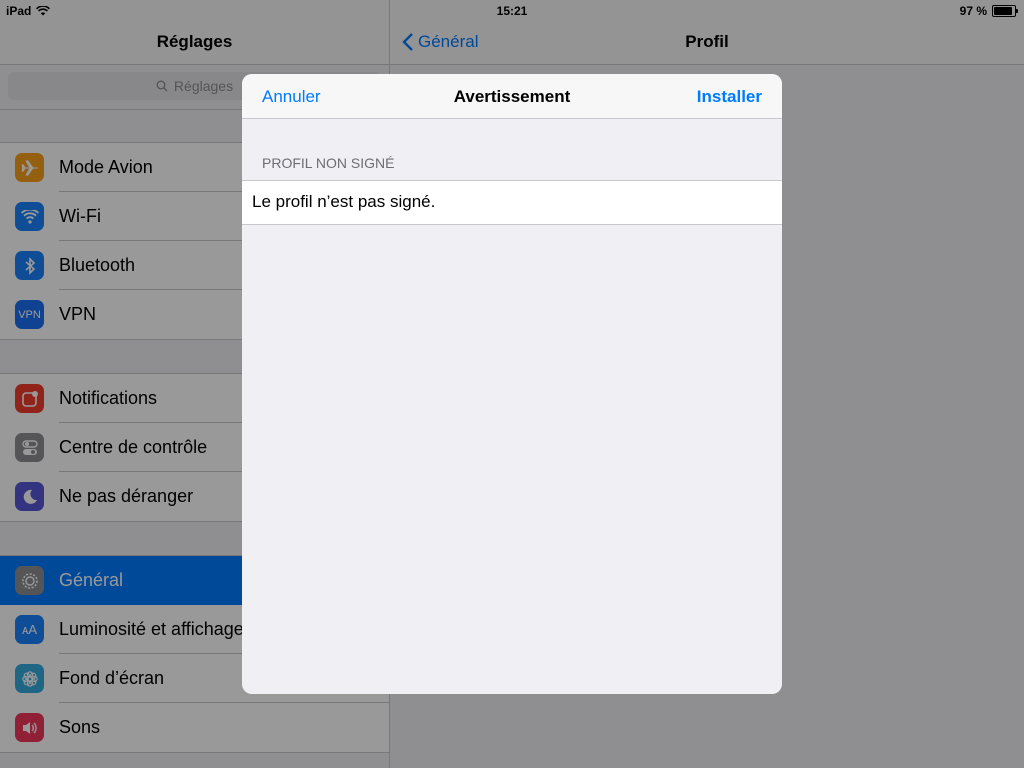 This screenshot has height=768, width=1024. I want to click on section-header: PROFIL NON SIGNÉ, so click(328, 163).